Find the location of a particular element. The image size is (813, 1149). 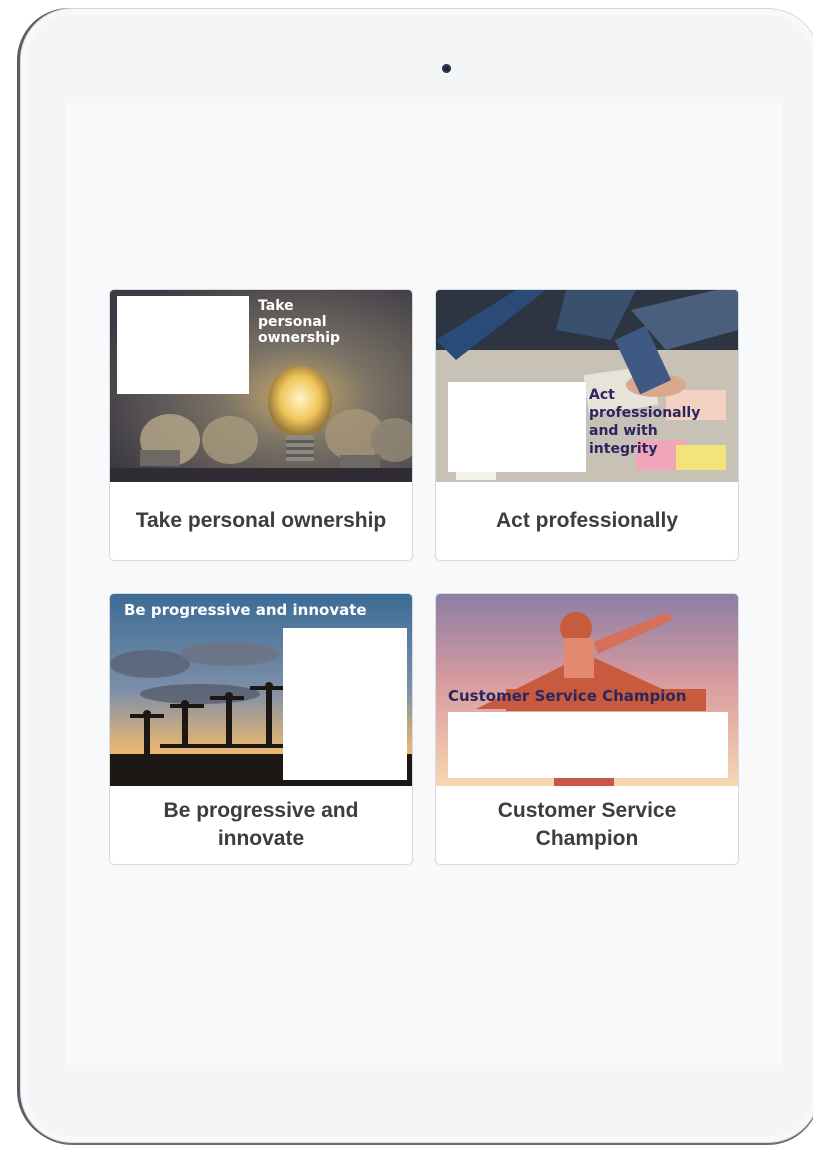

superhero-image: Customer Service Champion is located at coordinates (587, 690).